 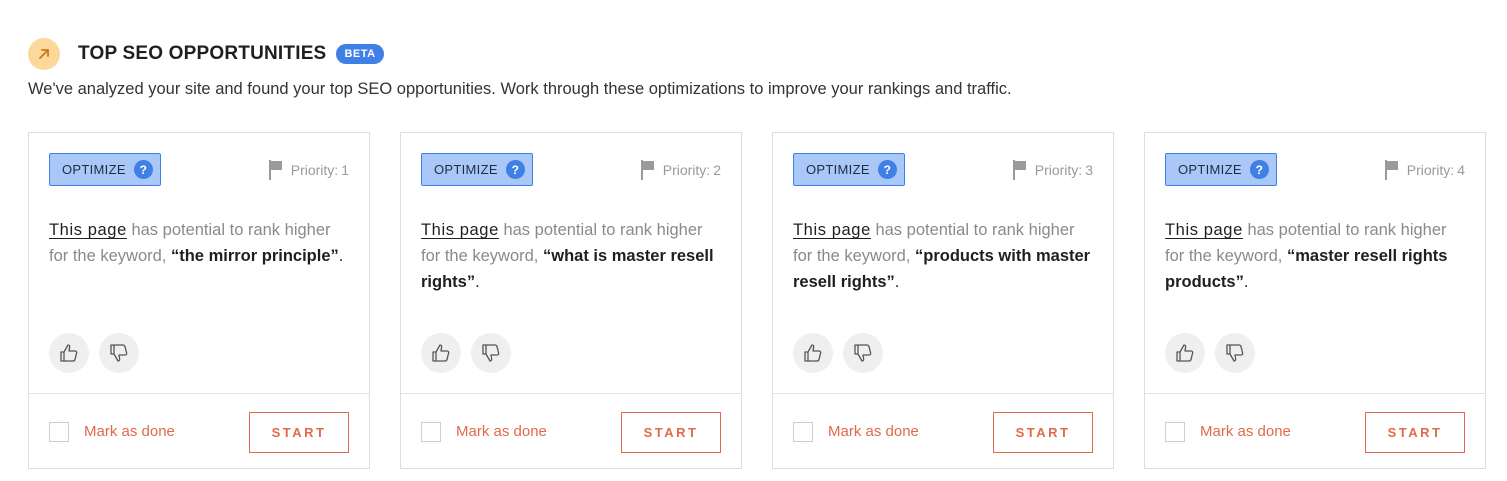 I want to click on priority-indicator: Priority: 4, so click(x=1424, y=170).